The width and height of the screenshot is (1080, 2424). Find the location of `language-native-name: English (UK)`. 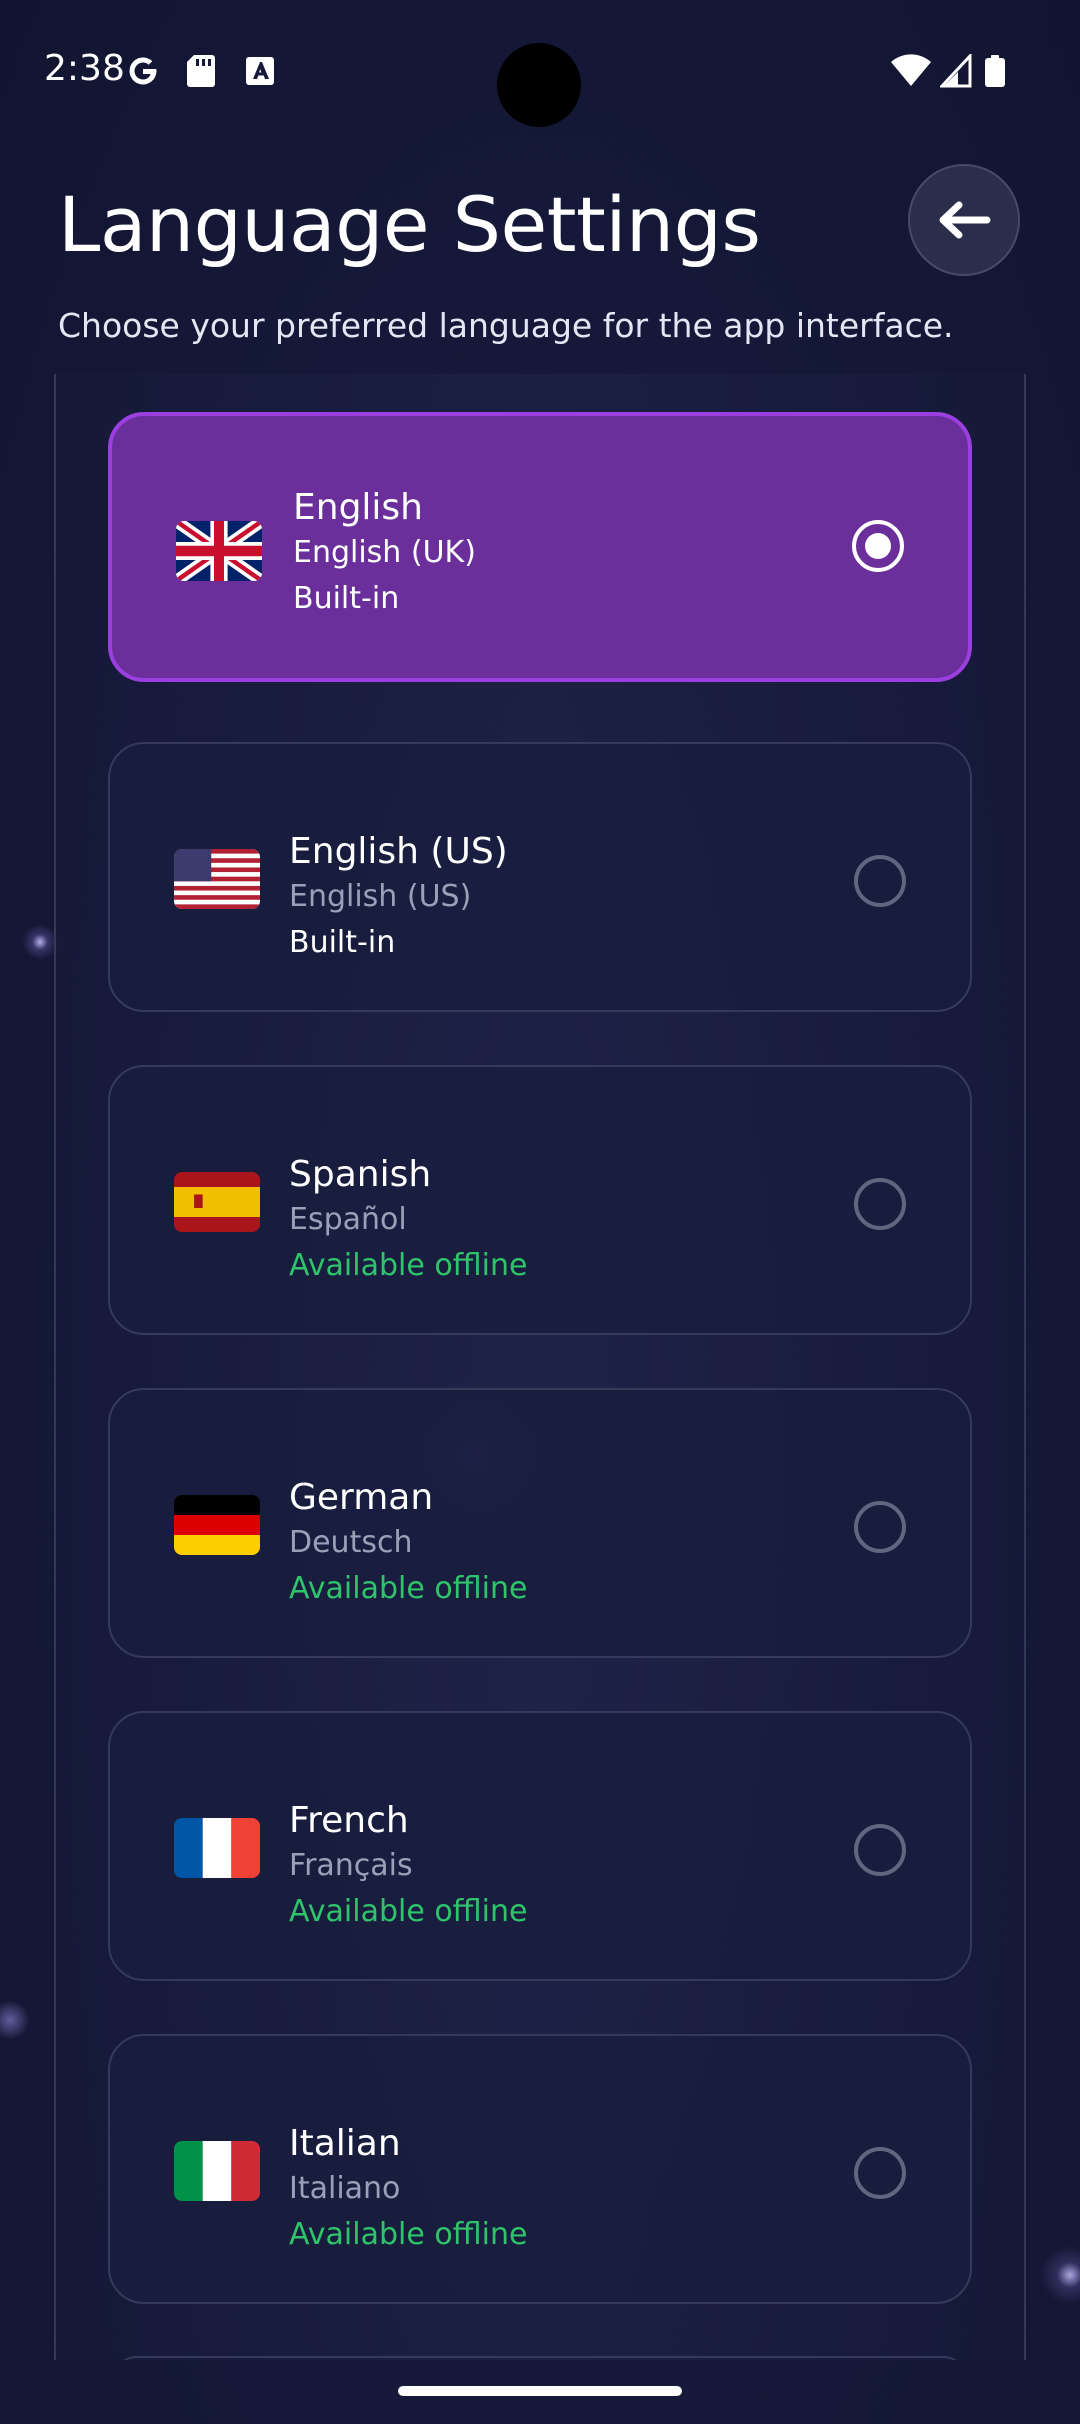

language-native-name: English (UK) is located at coordinates (384, 552).